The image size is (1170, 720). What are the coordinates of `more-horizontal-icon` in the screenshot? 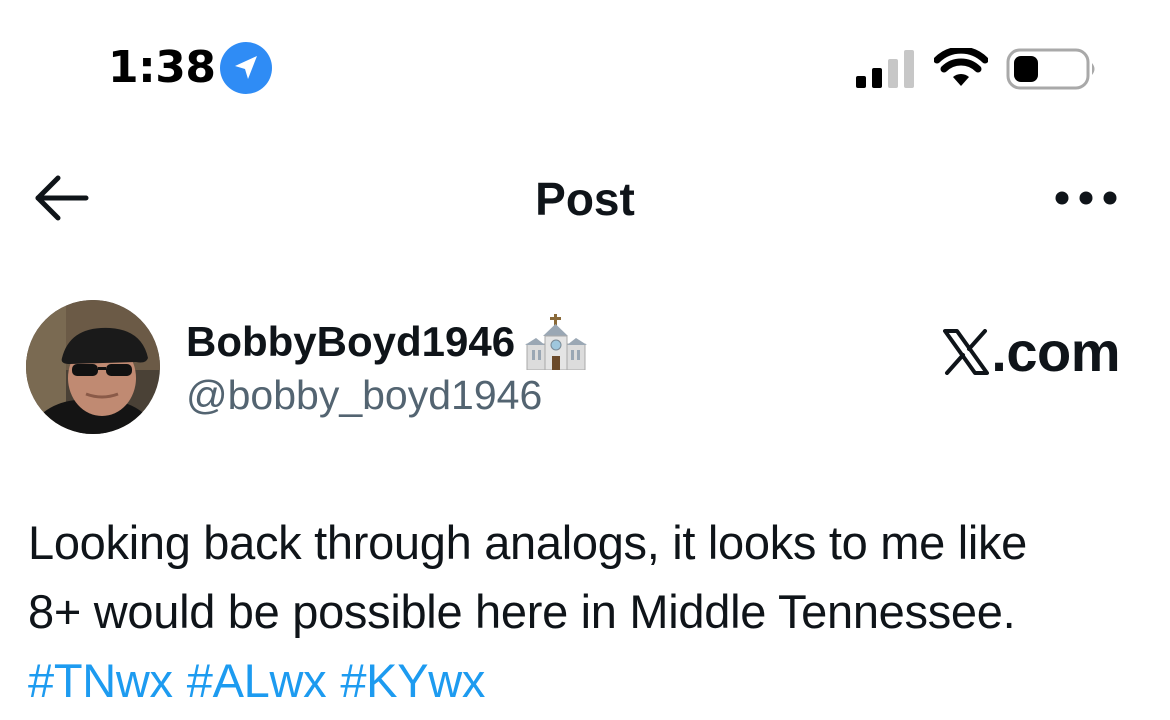 It's located at (1086, 198).